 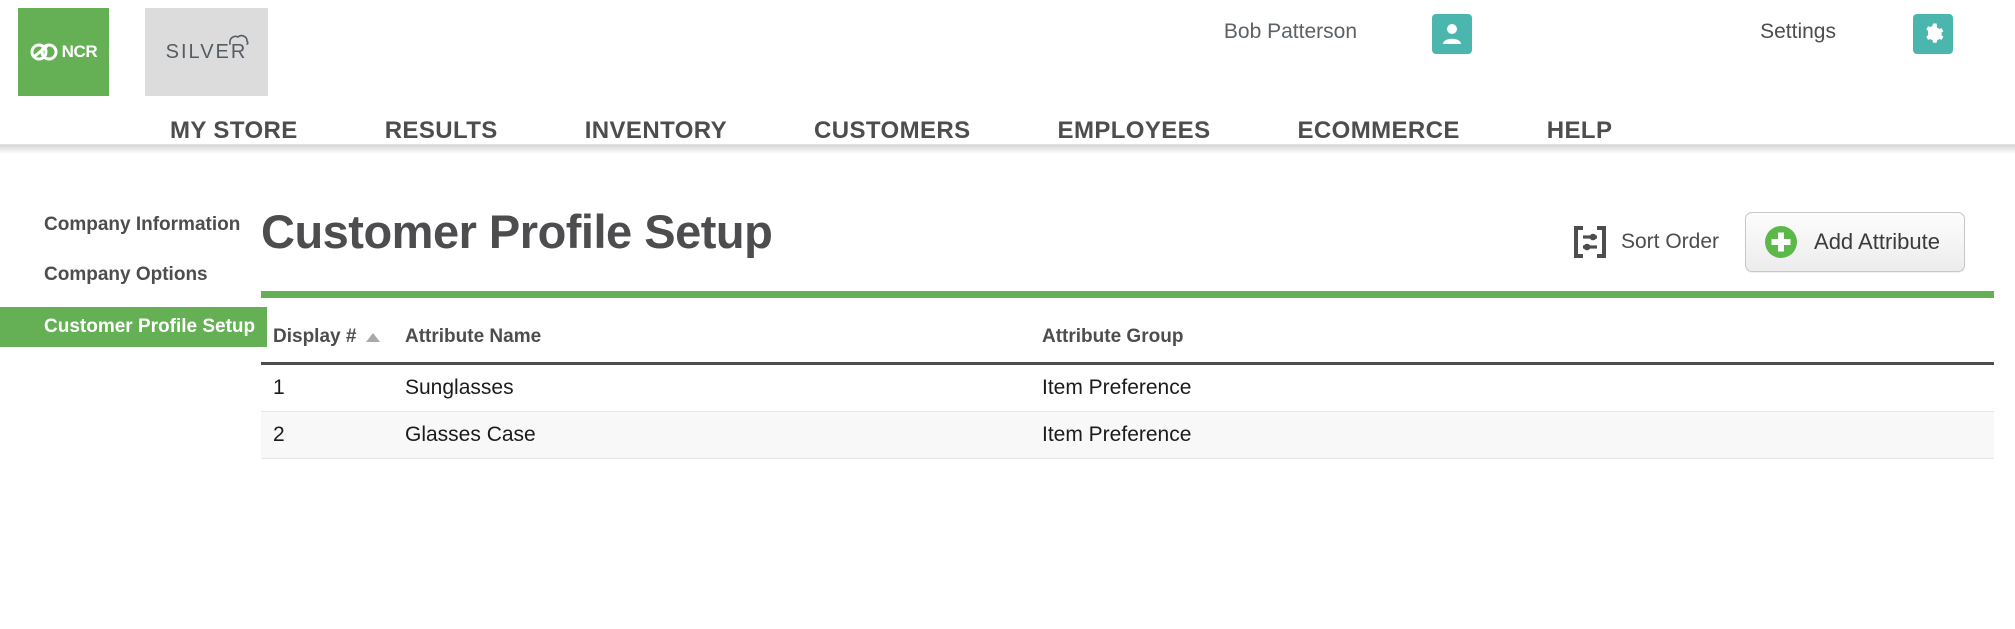 I want to click on column-header-display-number: Display #, so click(x=327, y=343).